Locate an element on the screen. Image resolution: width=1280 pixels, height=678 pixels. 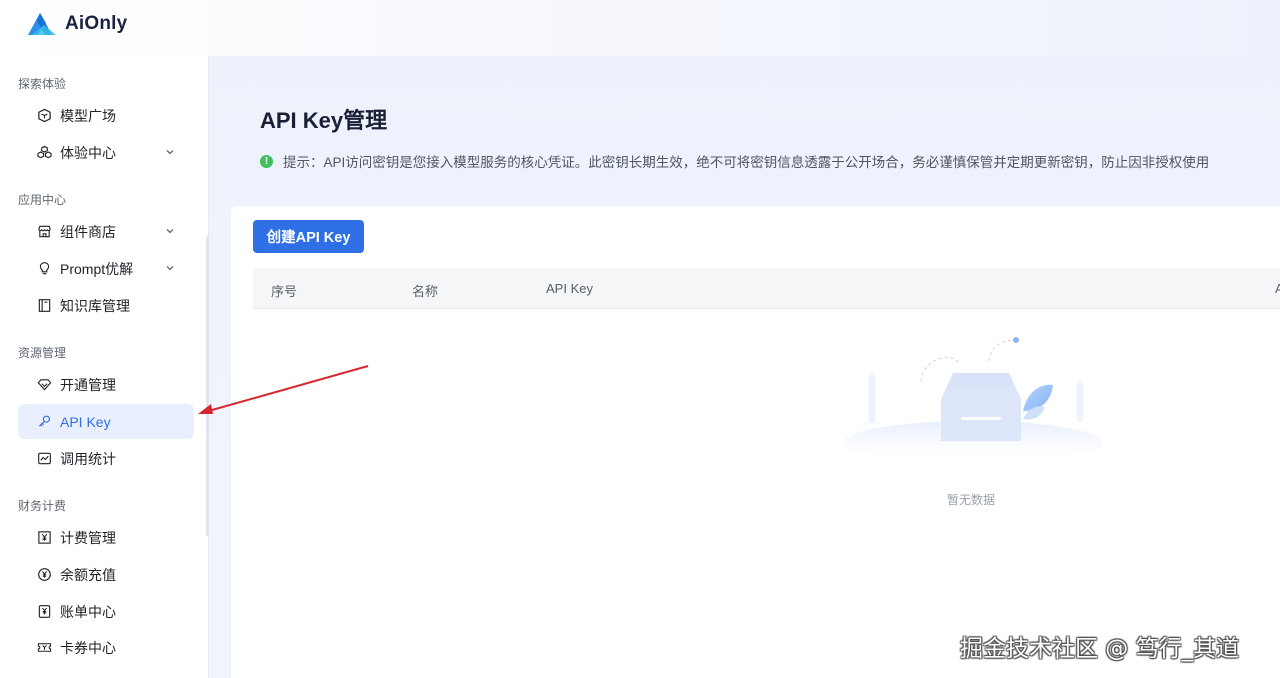
column-header-api-key: API Key is located at coordinates (569, 288).